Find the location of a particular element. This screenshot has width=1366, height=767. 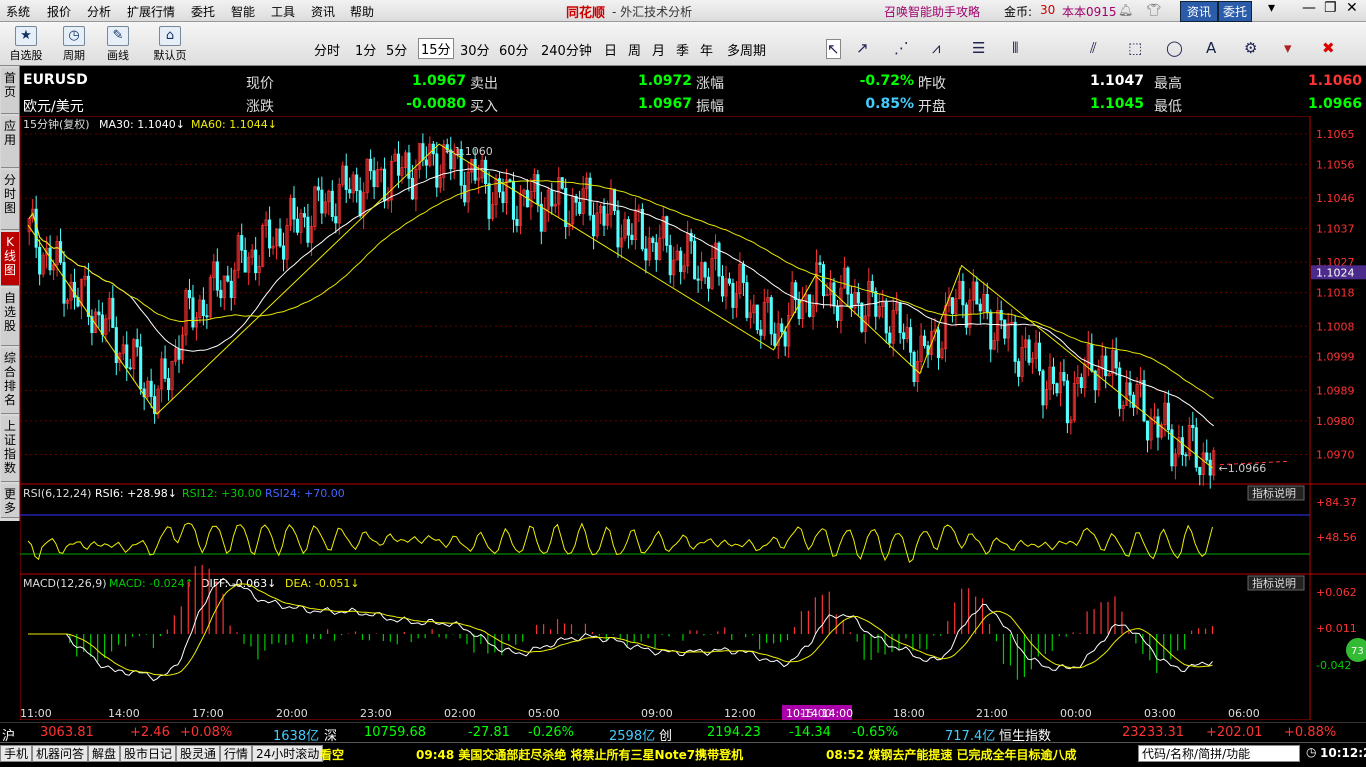

bookmark-icon: ▾ is located at coordinates (1288, 48).